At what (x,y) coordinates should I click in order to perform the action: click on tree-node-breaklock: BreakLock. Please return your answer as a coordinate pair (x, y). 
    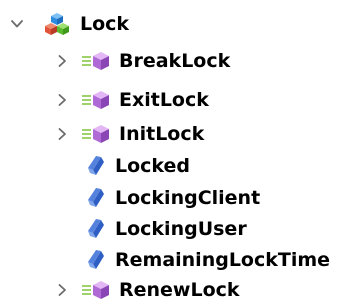
    Looking at the image, I should click on (141, 61).